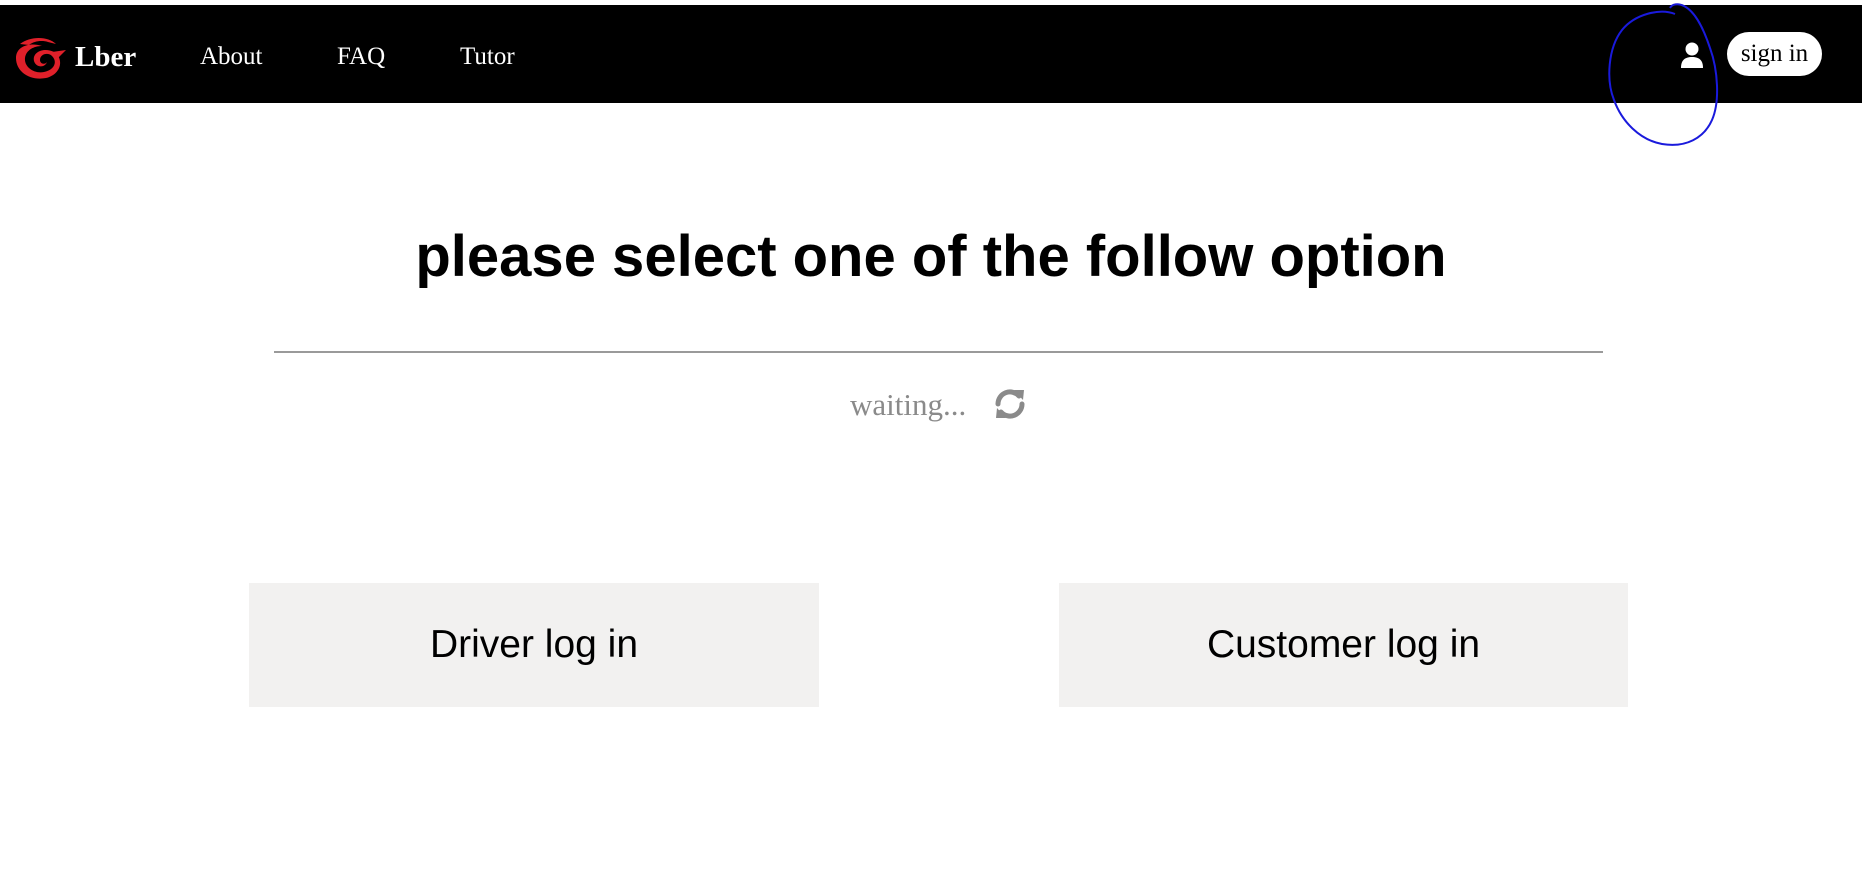  What do you see at coordinates (1692, 55) in the screenshot?
I see `user-icon` at bounding box center [1692, 55].